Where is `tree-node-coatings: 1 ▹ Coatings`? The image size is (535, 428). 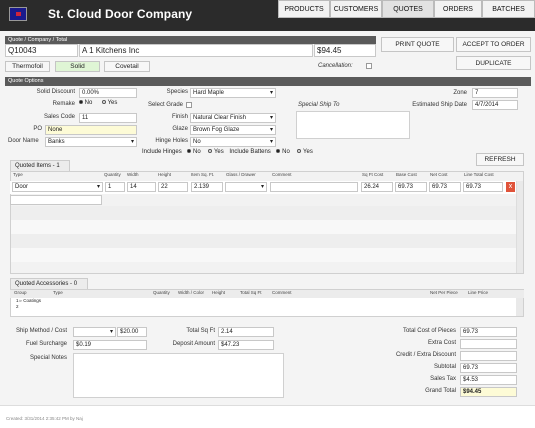 tree-node-coatings: 1 ▹ Coatings is located at coordinates (28, 301).